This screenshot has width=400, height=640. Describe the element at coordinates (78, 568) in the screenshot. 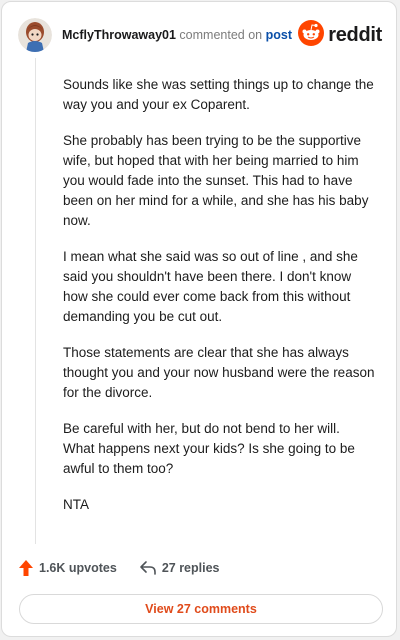

I see `upvote-count: 1.6K upvotes` at that location.